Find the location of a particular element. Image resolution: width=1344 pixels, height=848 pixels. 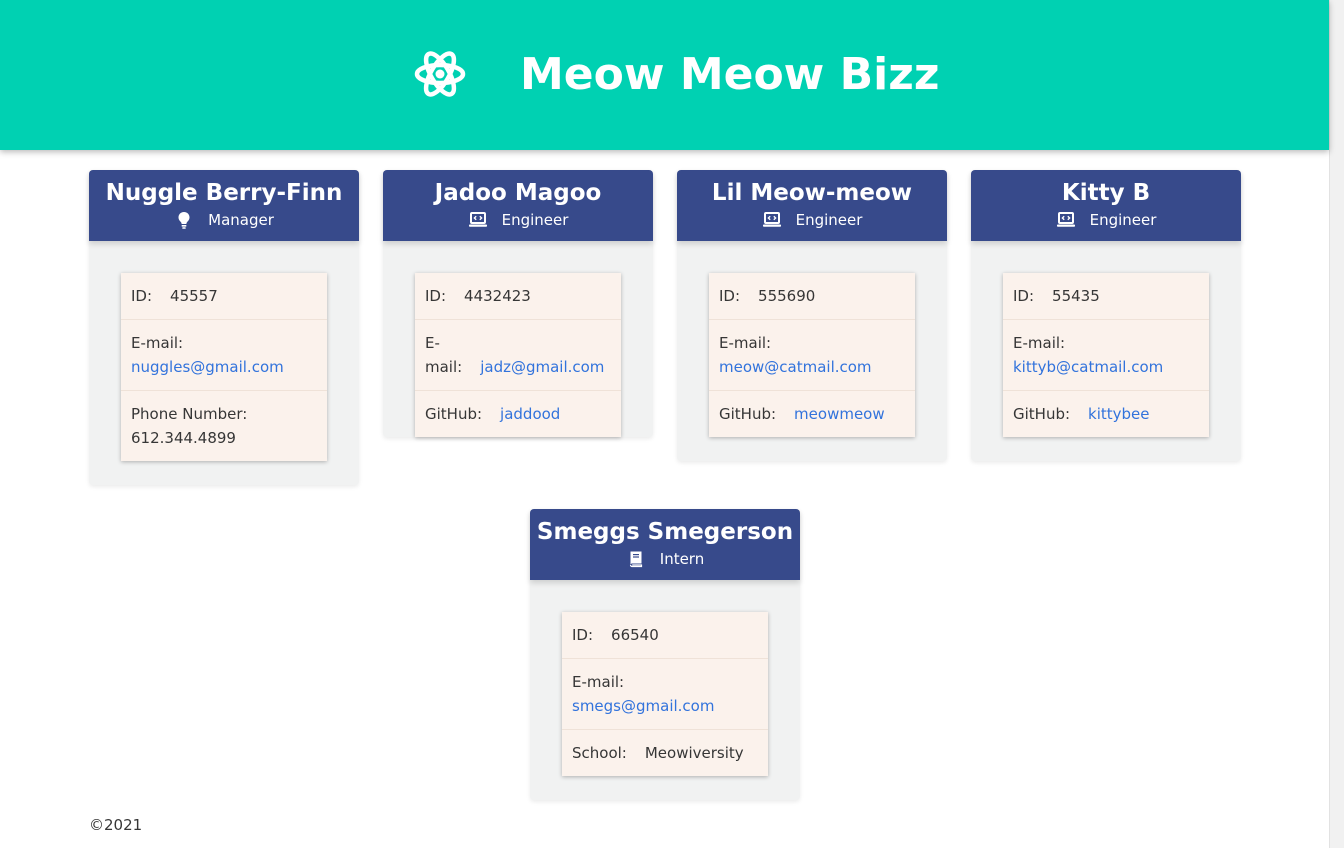

employee-role-line: Intern is located at coordinates (665, 559).